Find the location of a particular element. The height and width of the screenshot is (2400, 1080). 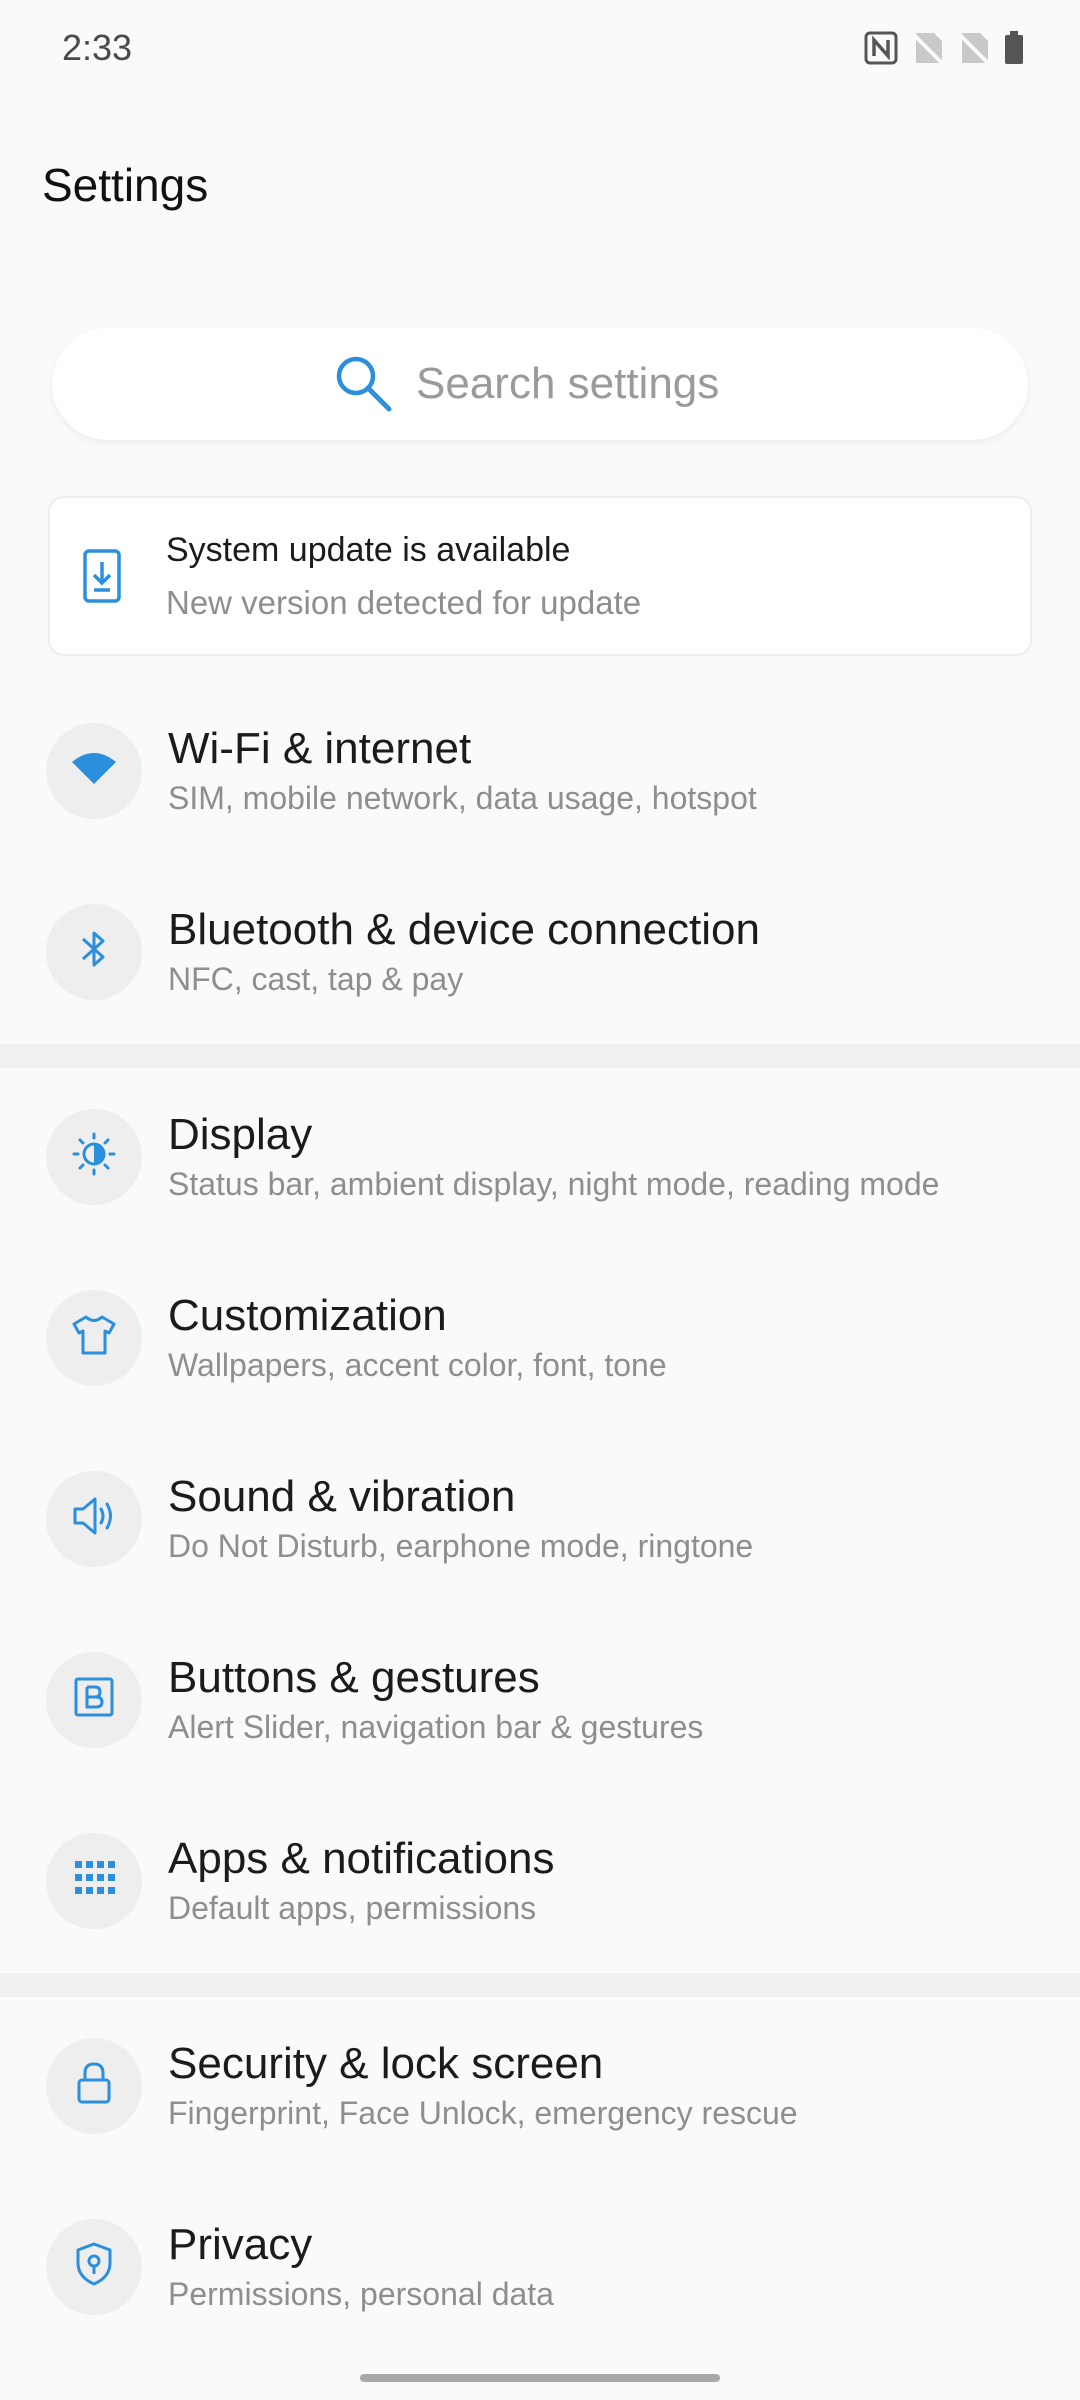

system-update-icon is located at coordinates (102, 576).